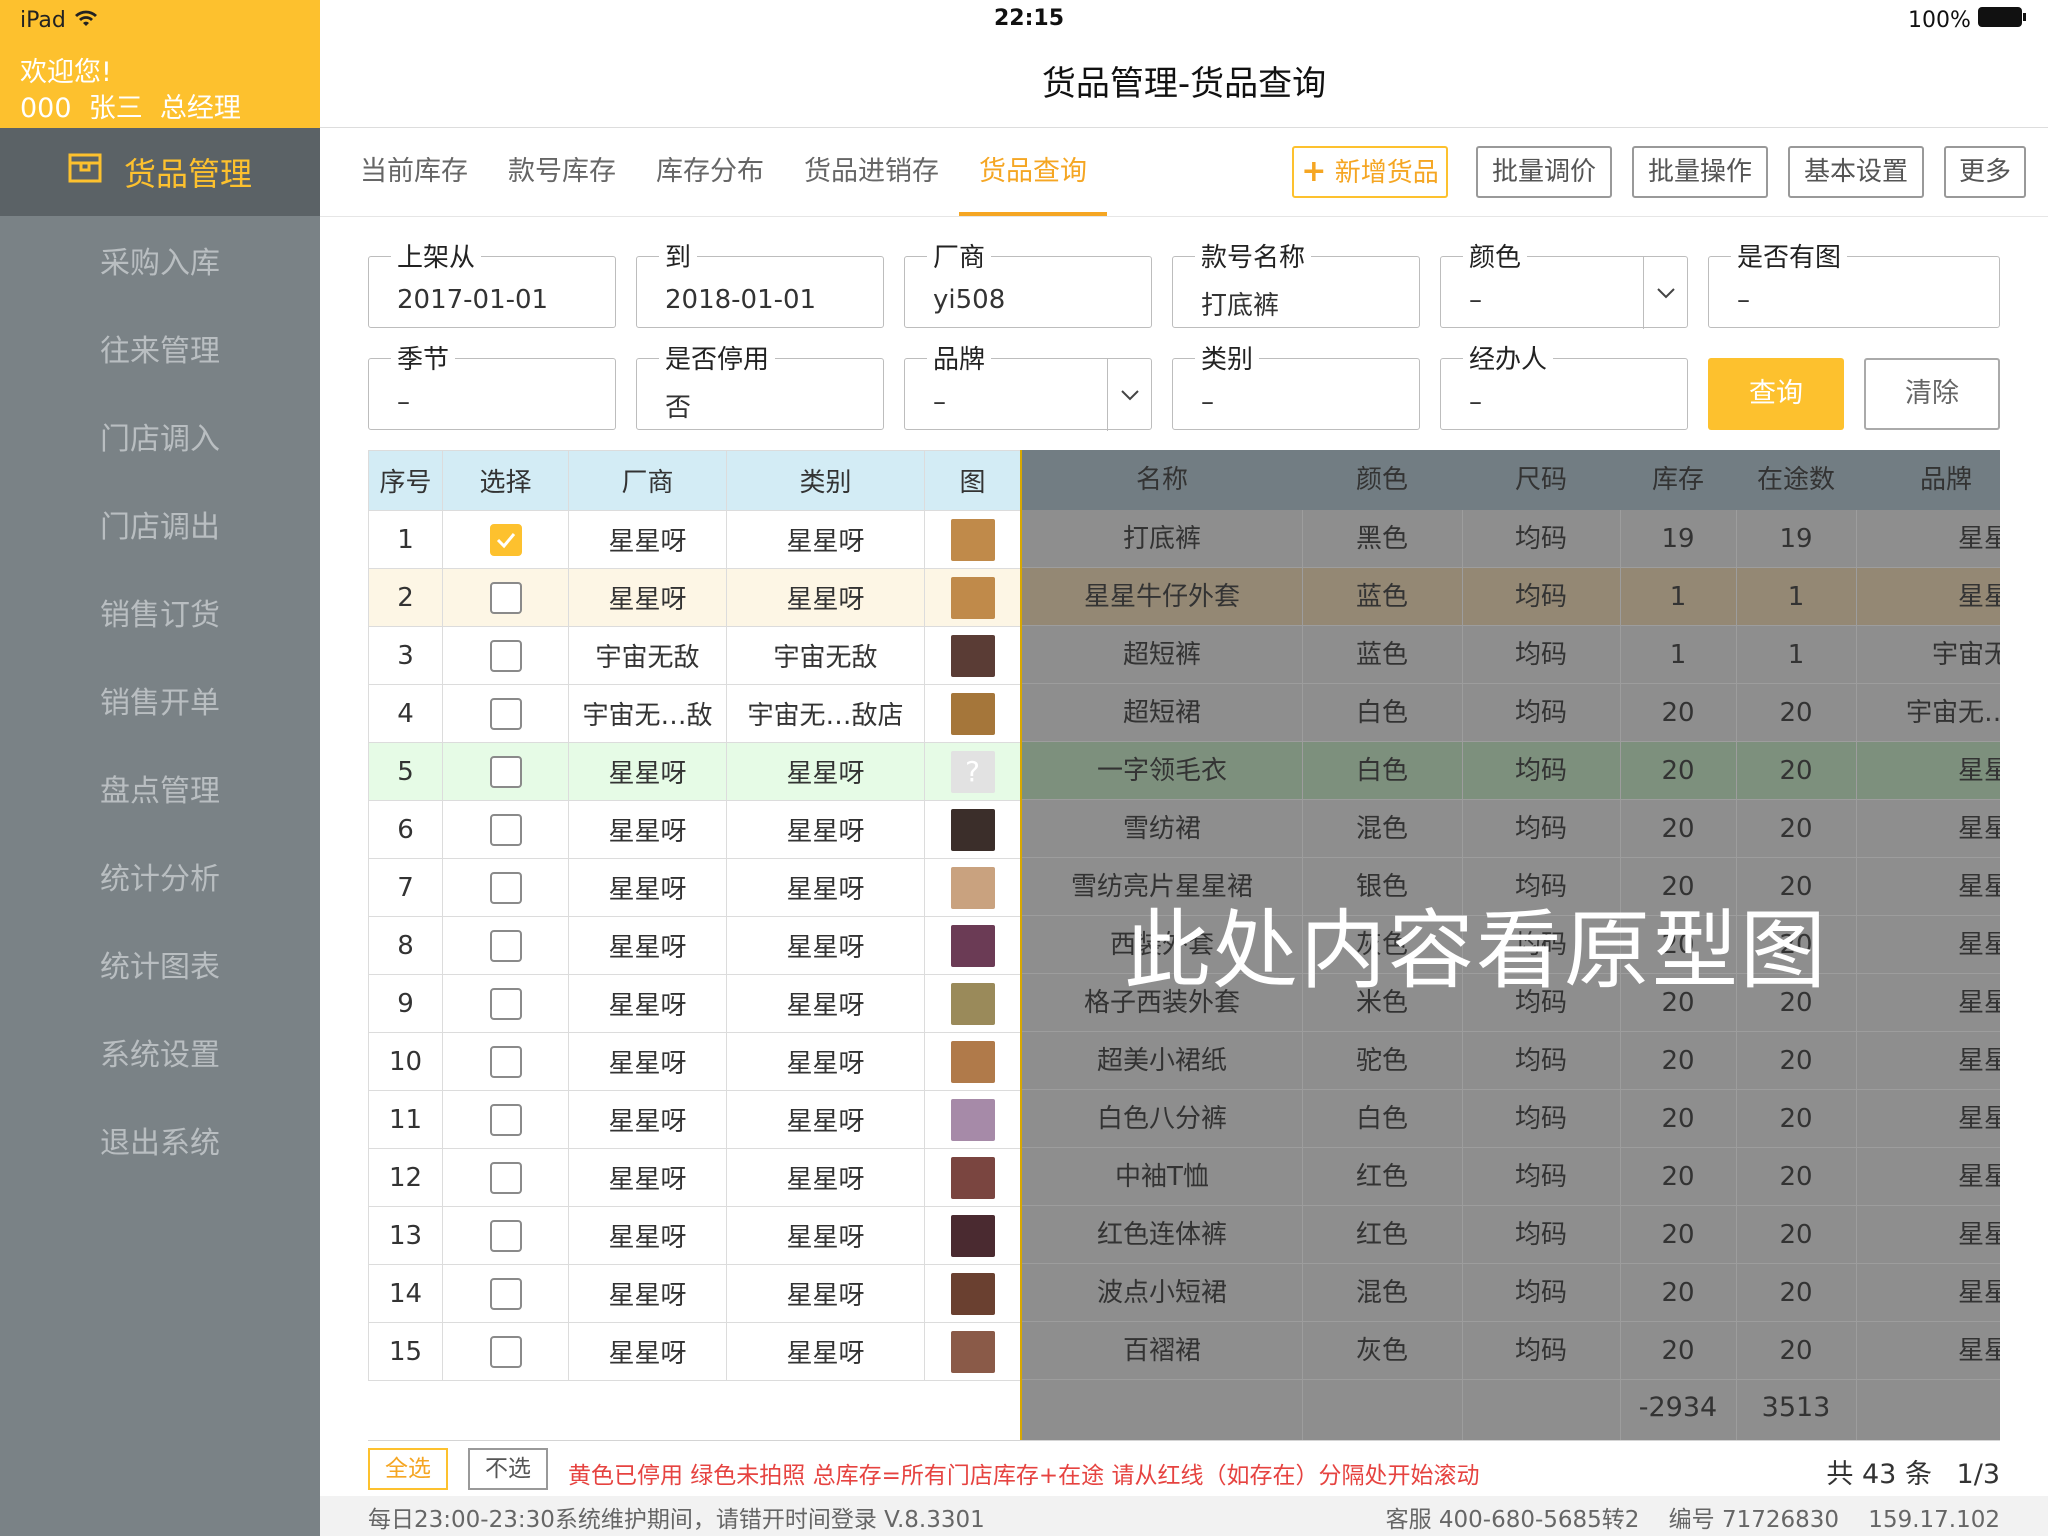 The height and width of the screenshot is (1536, 2048). Describe the element at coordinates (694, 1293) in the screenshot. I see `table-row: 14 星星呀 星星呀` at that location.